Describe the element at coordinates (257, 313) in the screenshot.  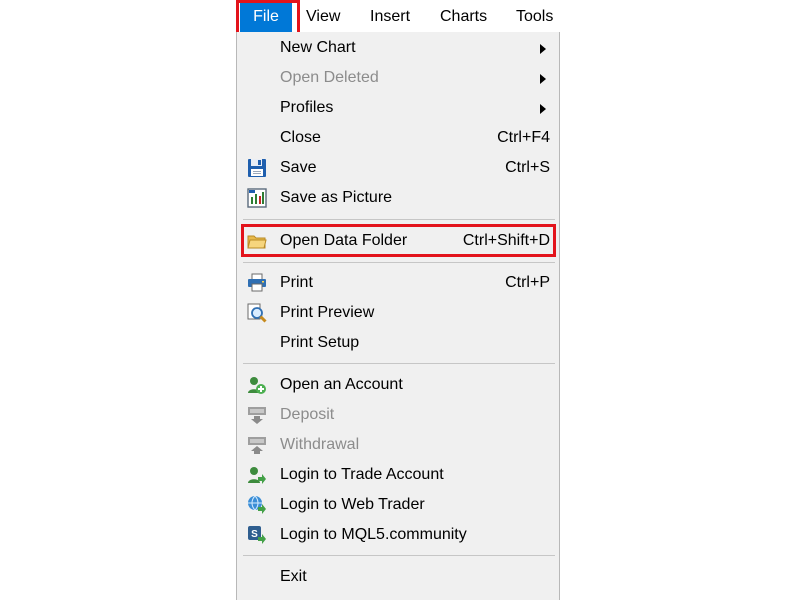
I see `print-preview-icon` at that location.